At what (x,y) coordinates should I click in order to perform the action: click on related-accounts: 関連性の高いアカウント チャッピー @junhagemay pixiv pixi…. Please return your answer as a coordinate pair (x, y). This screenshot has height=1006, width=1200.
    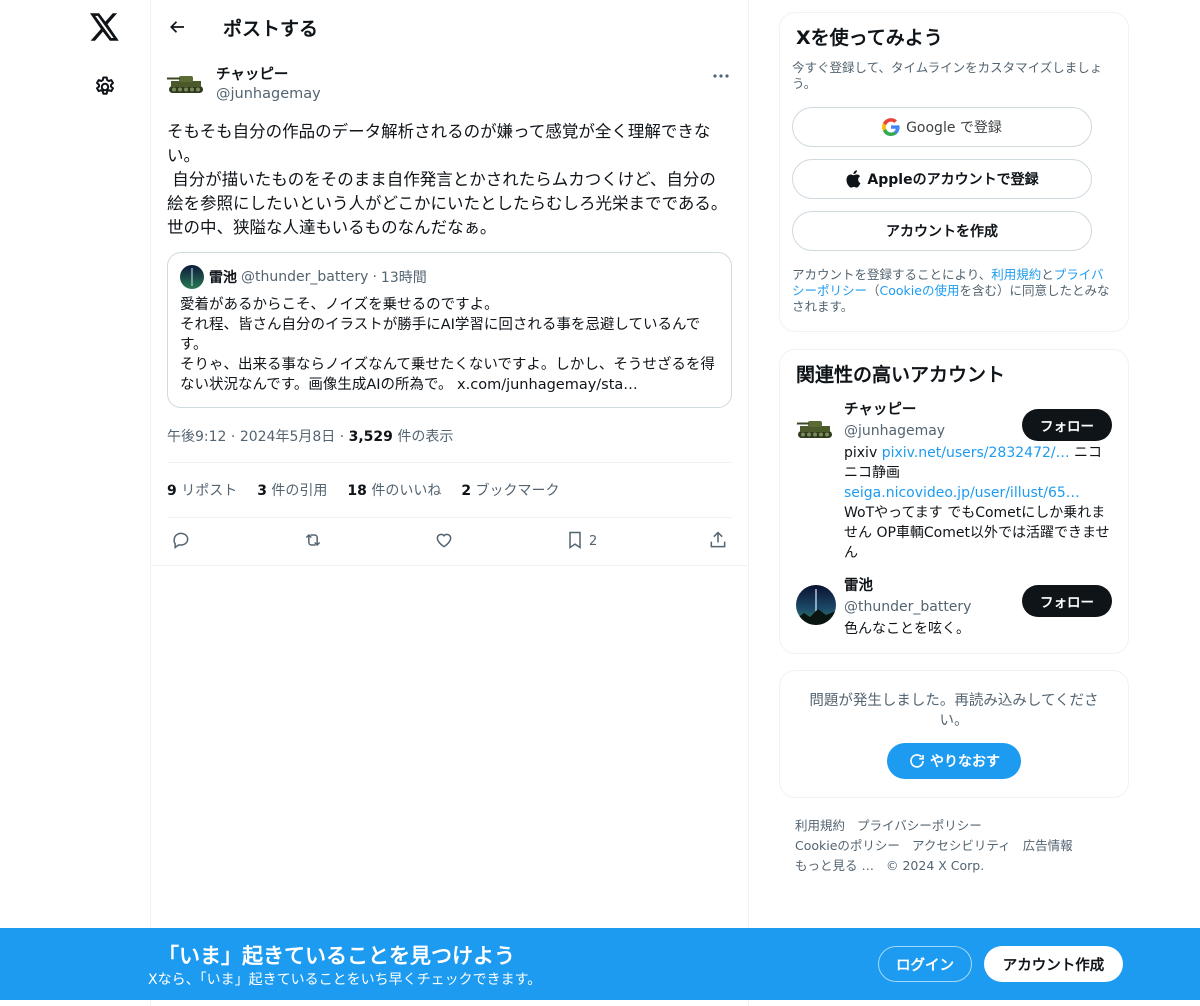
    Looking at the image, I should click on (954, 501).